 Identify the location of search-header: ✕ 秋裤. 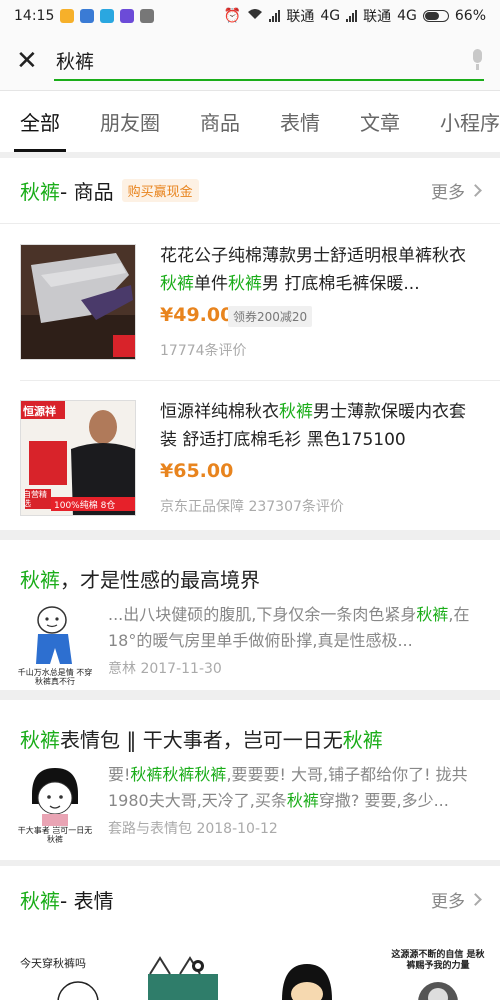
(250, 61).